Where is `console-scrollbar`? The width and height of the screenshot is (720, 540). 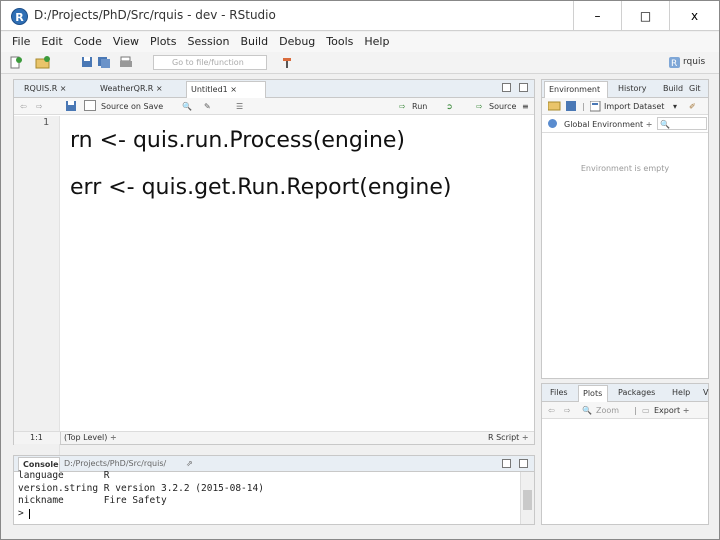 console-scrollbar is located at coordinates (527, 498).